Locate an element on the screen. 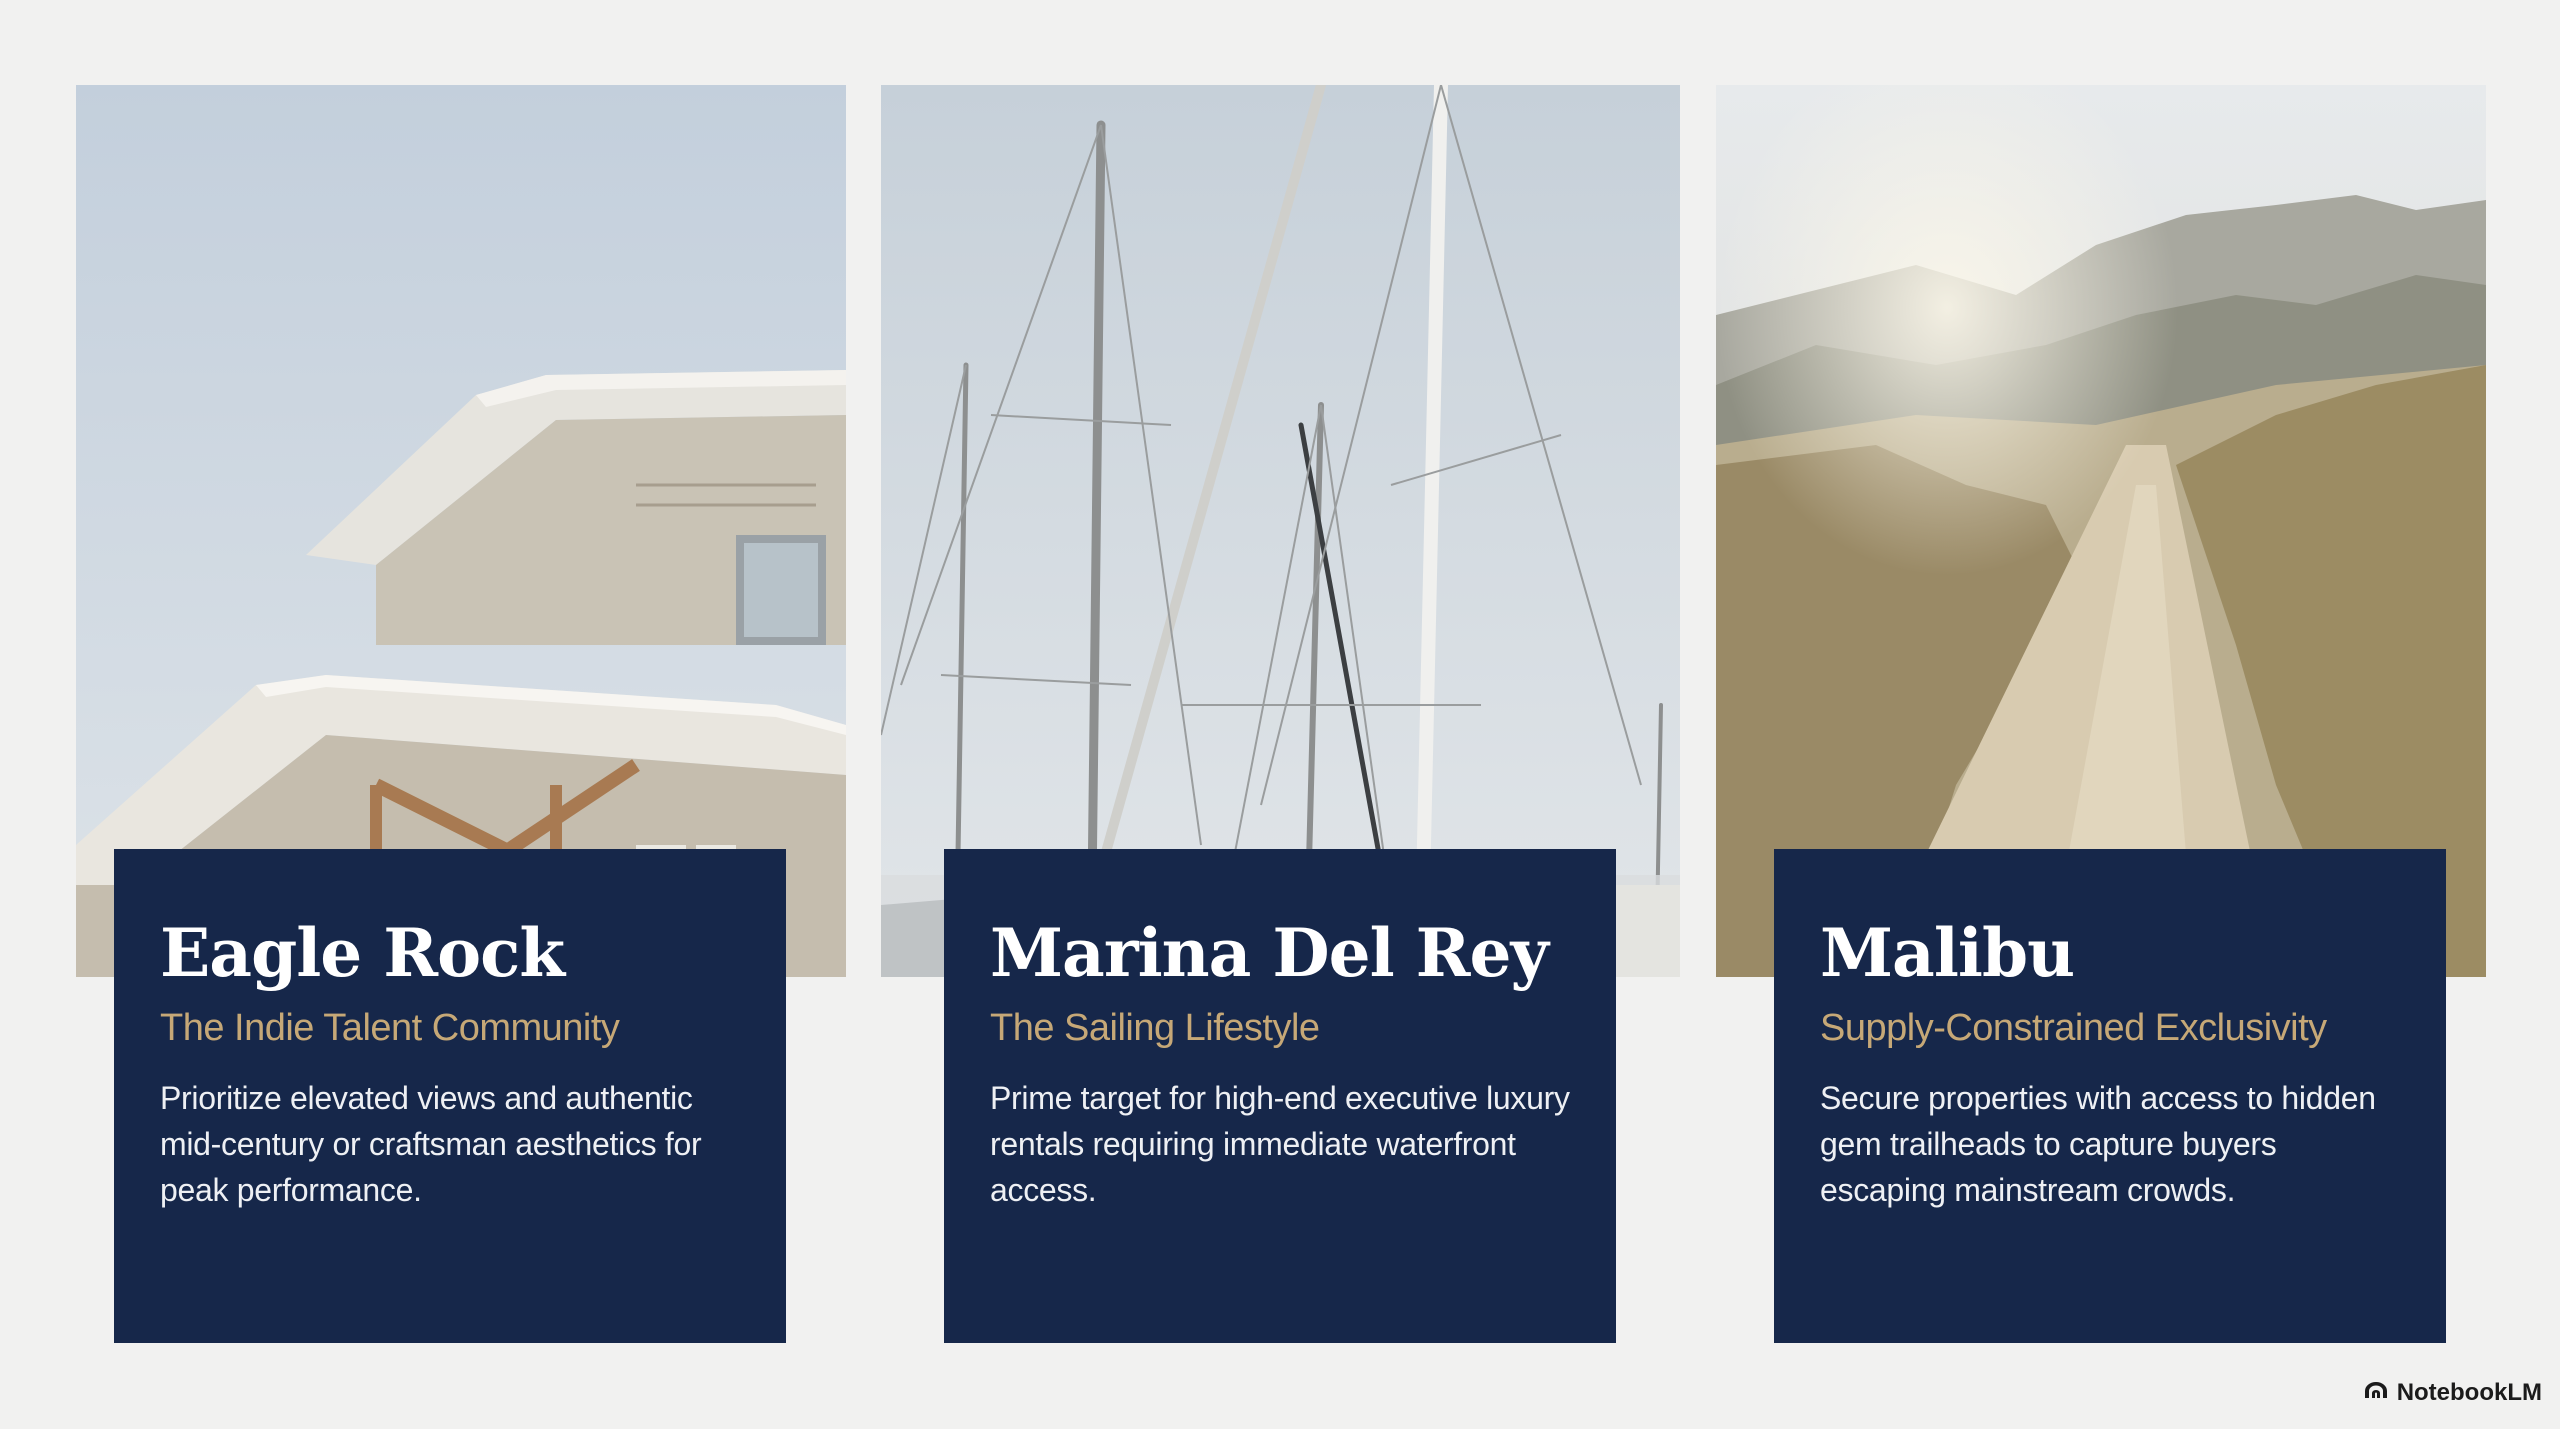 The height and width of the screenshot is (1429, 2560). brand-label: NotebookLM is located at coordinates (2469, 1392).